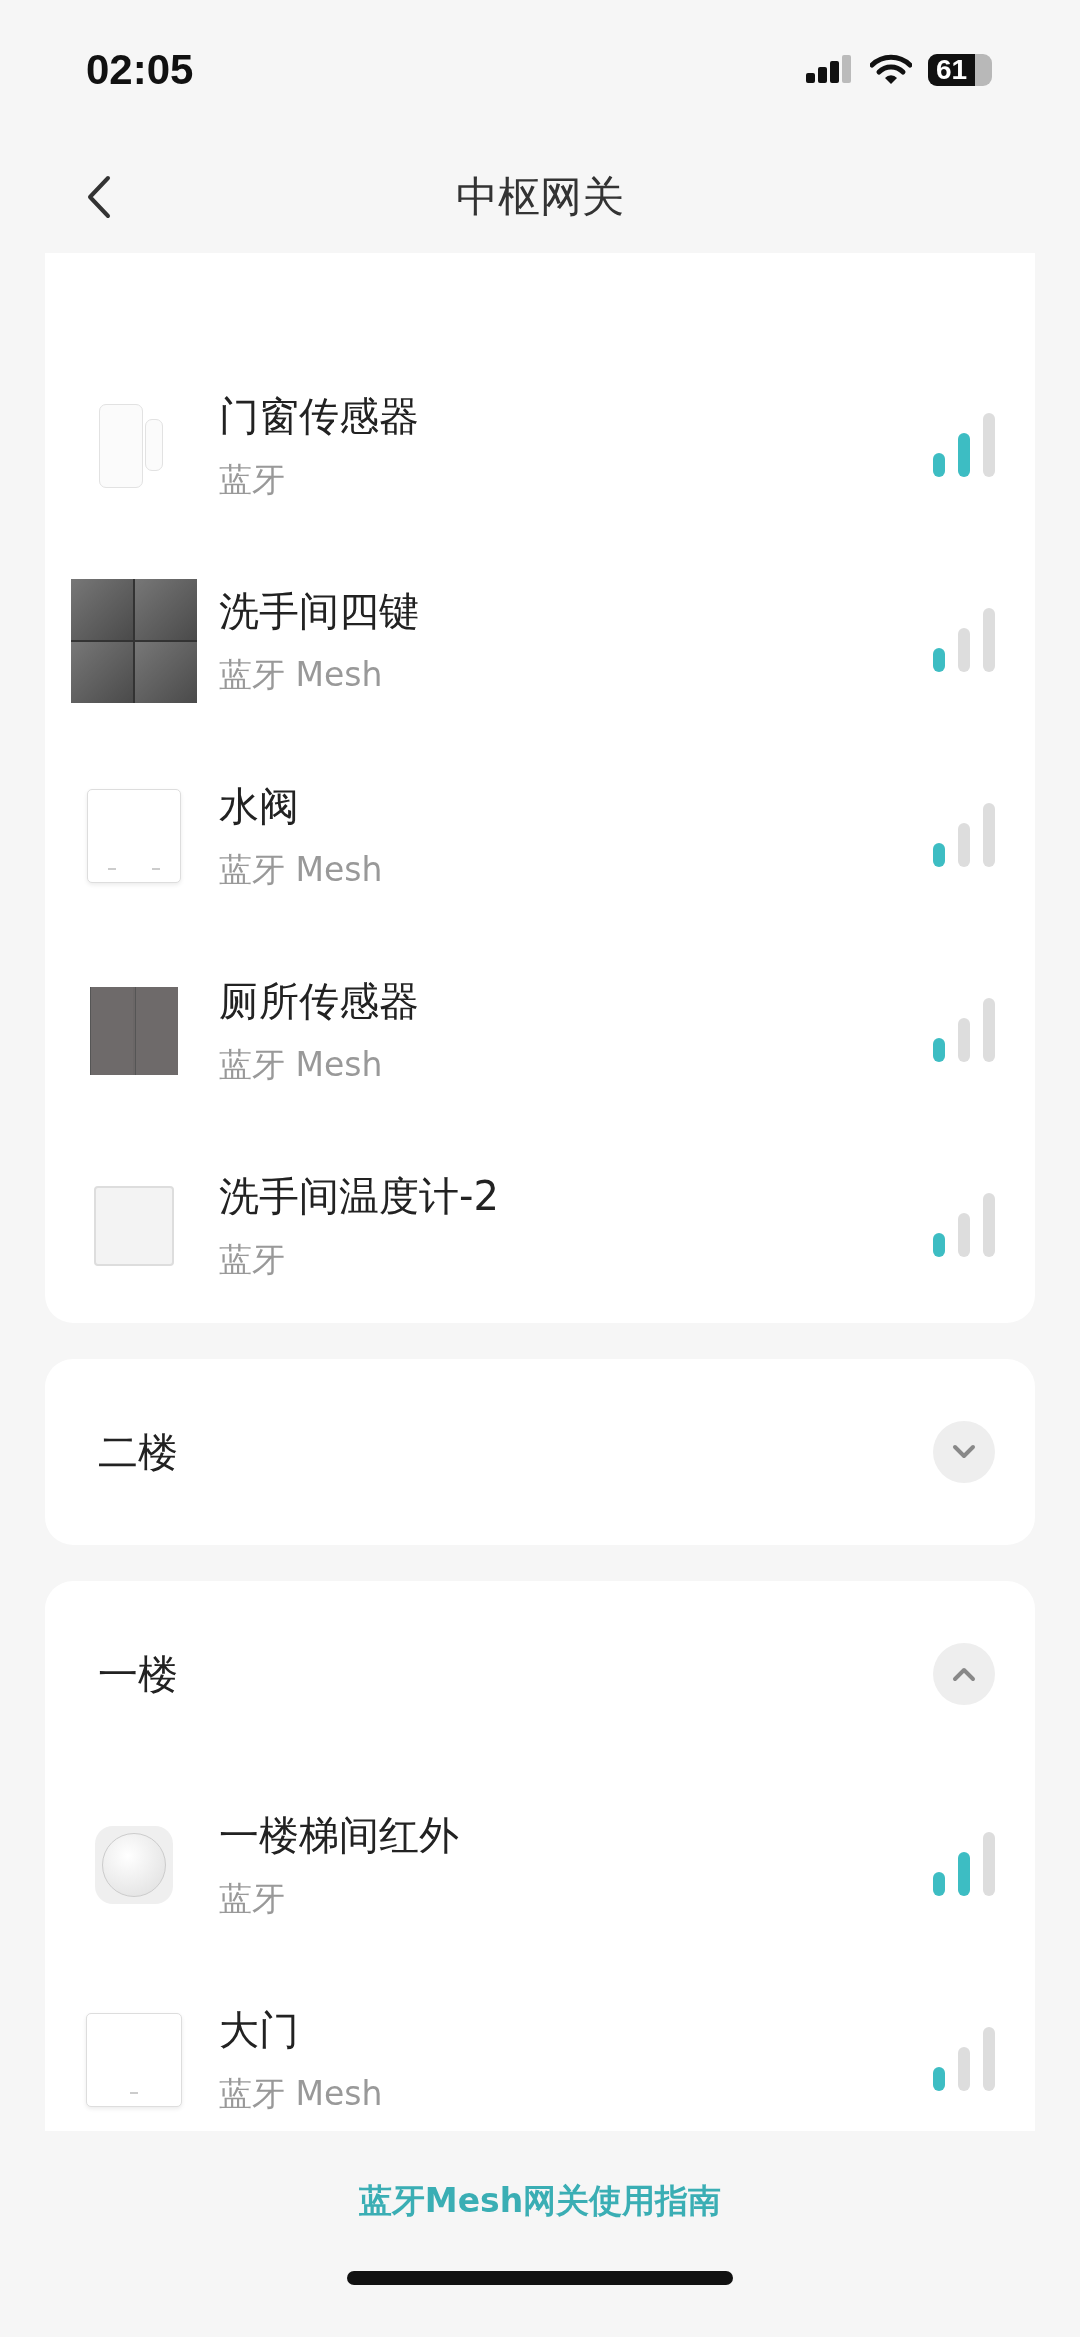 The height and width of the screenshot is (2337, 1080). Describe the element at coordinates (830, 70) in the screenshot. I see `cellular-signal-icon` at that location.